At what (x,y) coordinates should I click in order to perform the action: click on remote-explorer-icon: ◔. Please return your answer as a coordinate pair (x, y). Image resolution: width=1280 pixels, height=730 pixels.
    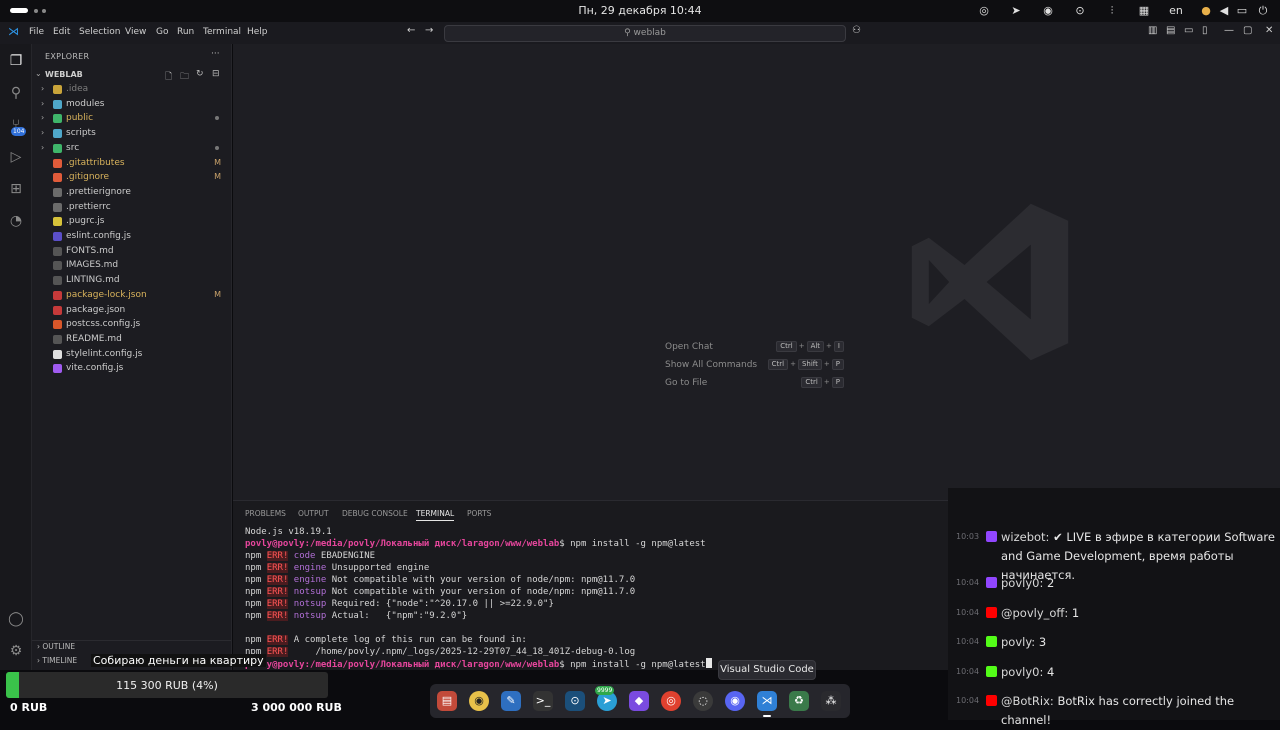
    Looking at the image, I should click on (16, 221).